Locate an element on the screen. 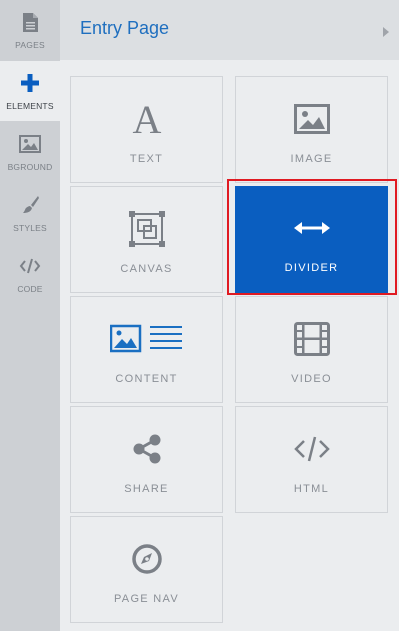 This screenshot has width=399, height=631. pages-icon is located at coordinates (30, 22).